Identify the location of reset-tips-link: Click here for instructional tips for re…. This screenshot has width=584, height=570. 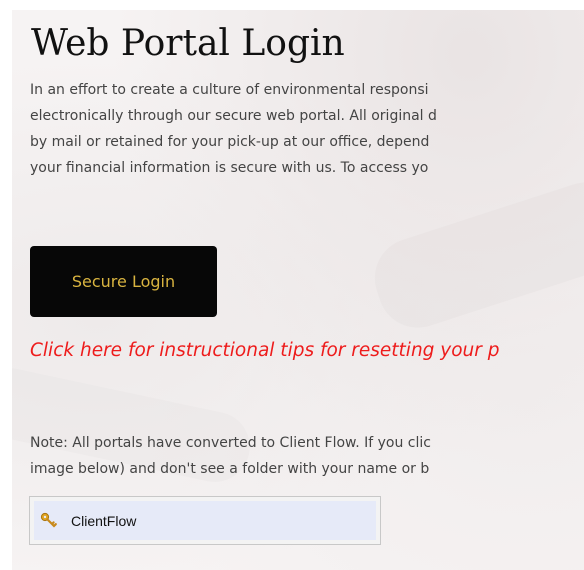
(265, 351).